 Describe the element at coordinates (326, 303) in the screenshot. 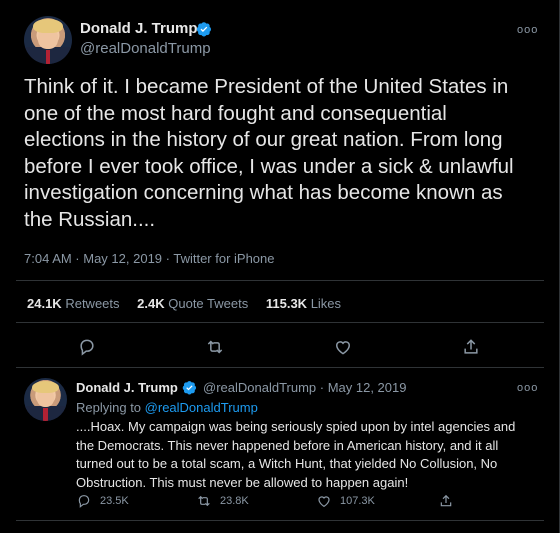

I see `likes-label: Likes` at that location.